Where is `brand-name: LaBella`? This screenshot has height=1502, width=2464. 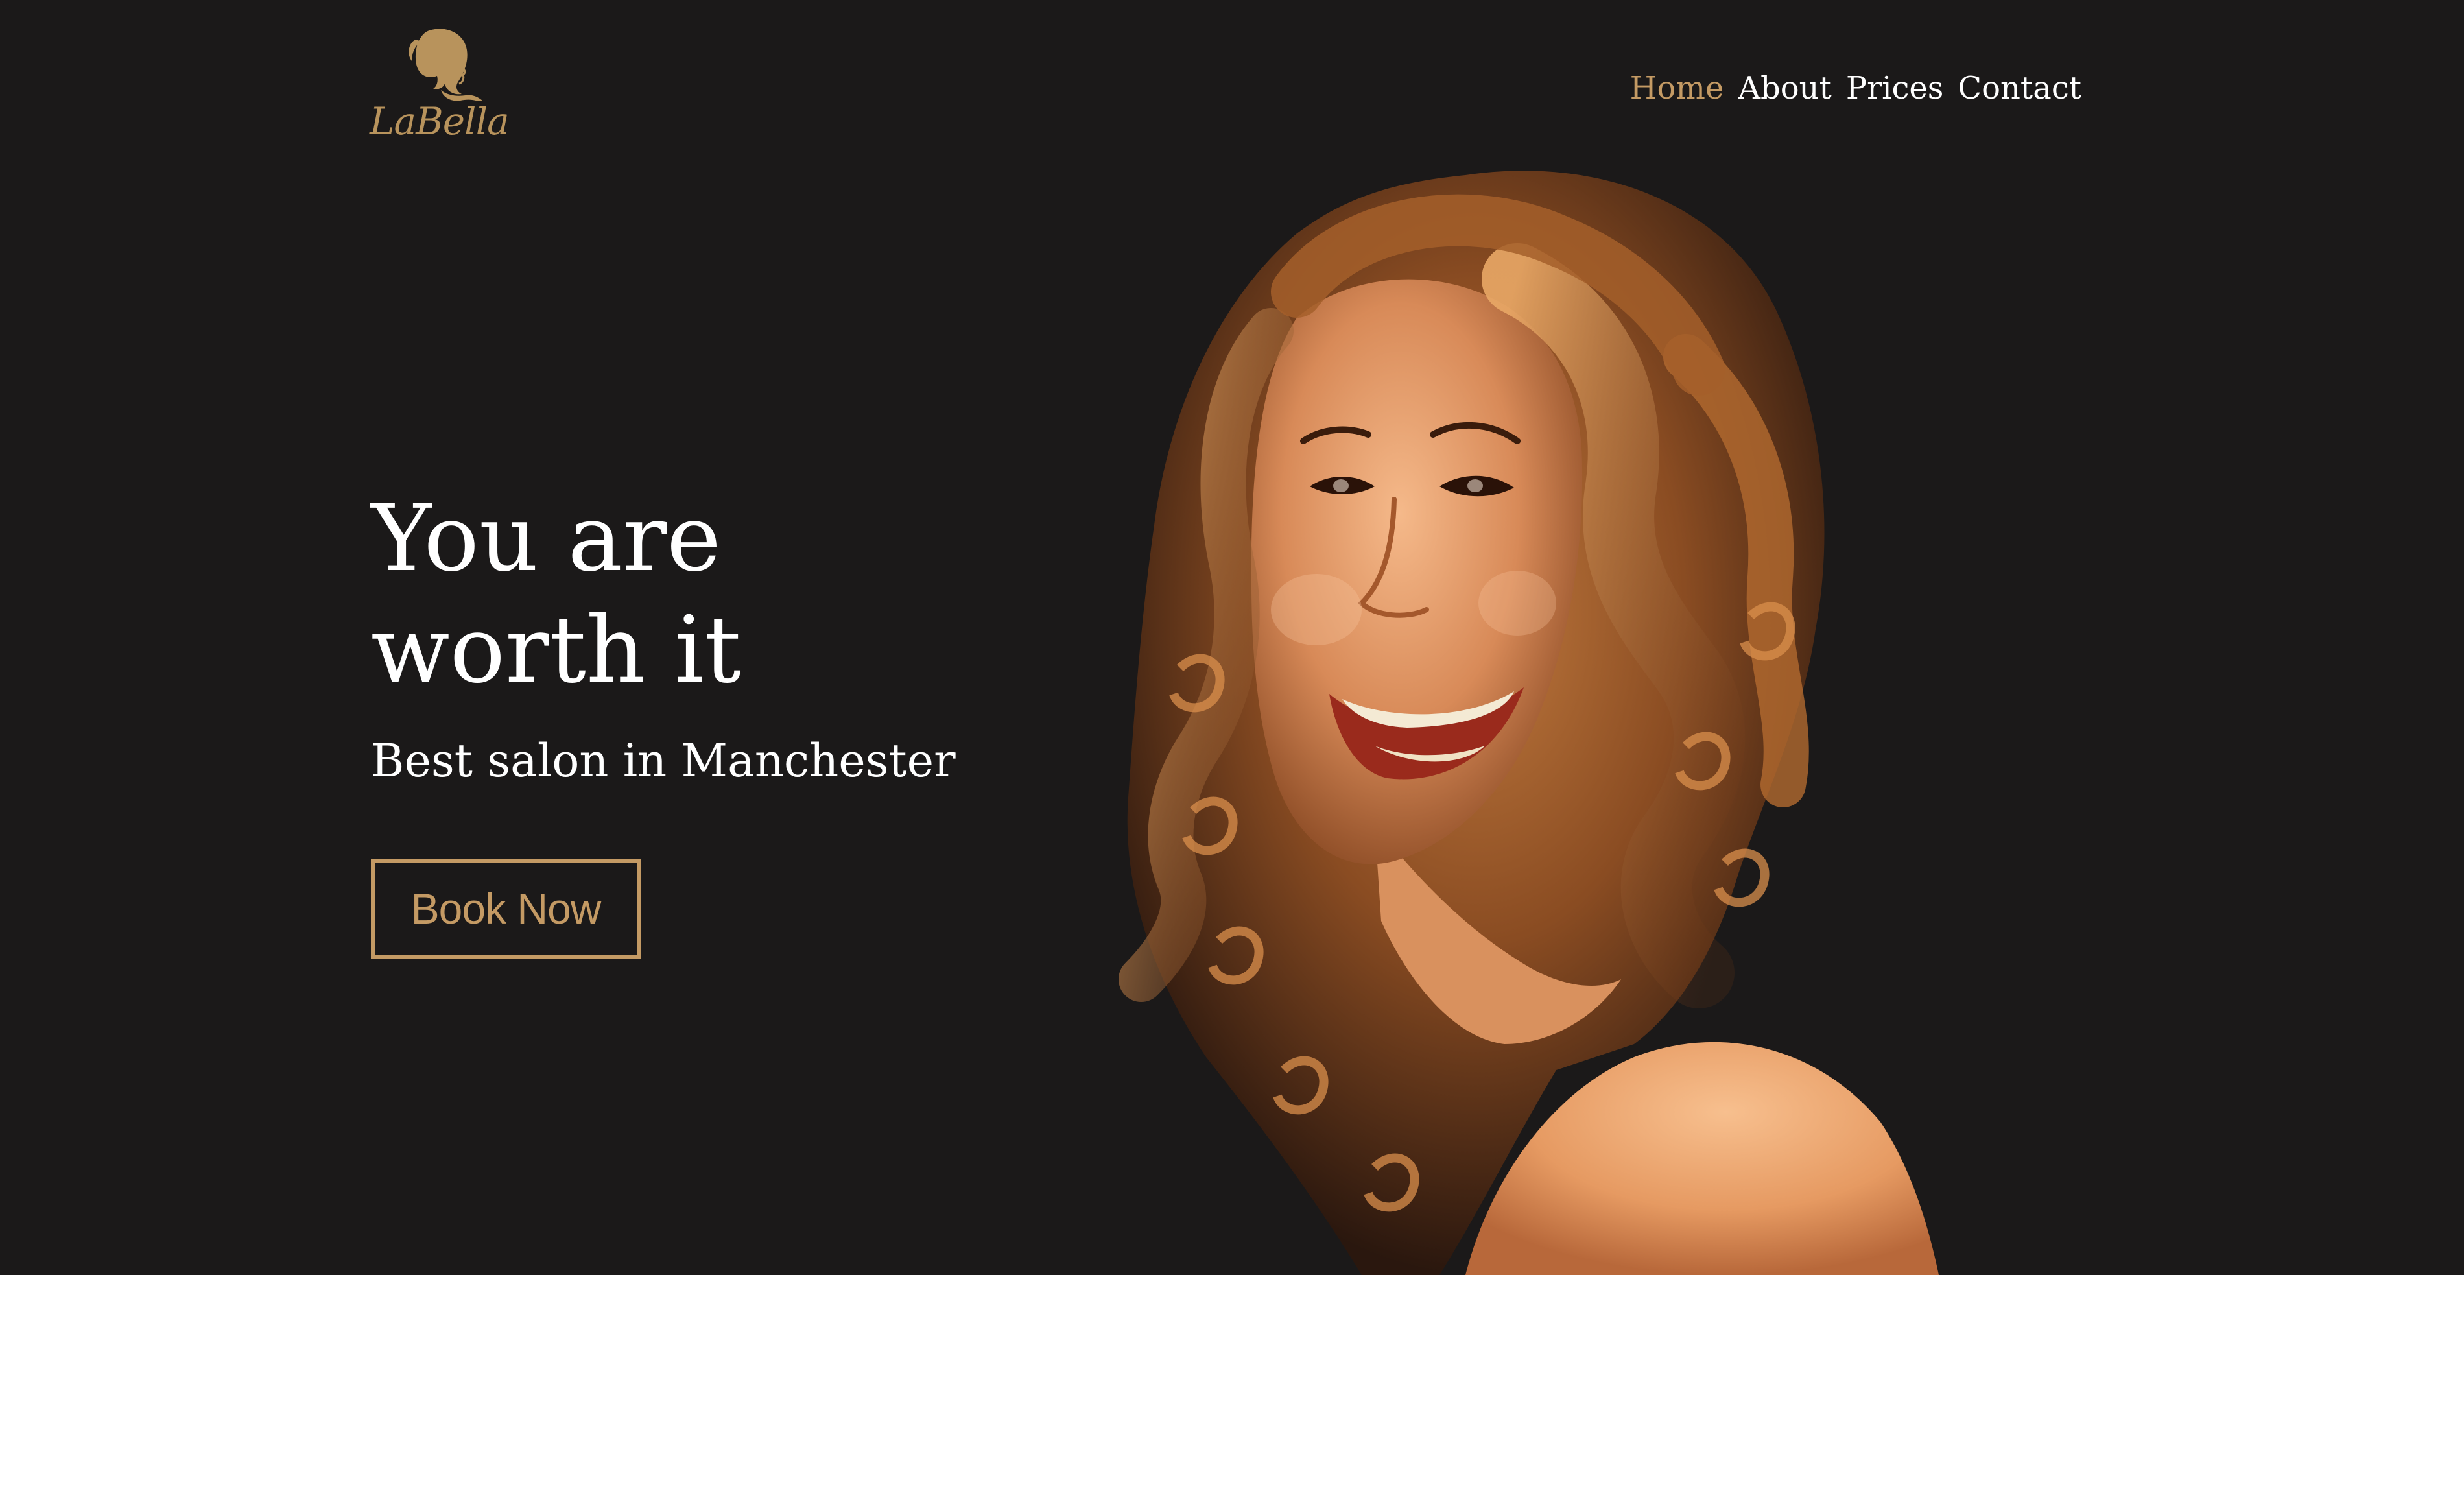 brand-name: LaBella is located at coordinates (440, 121).